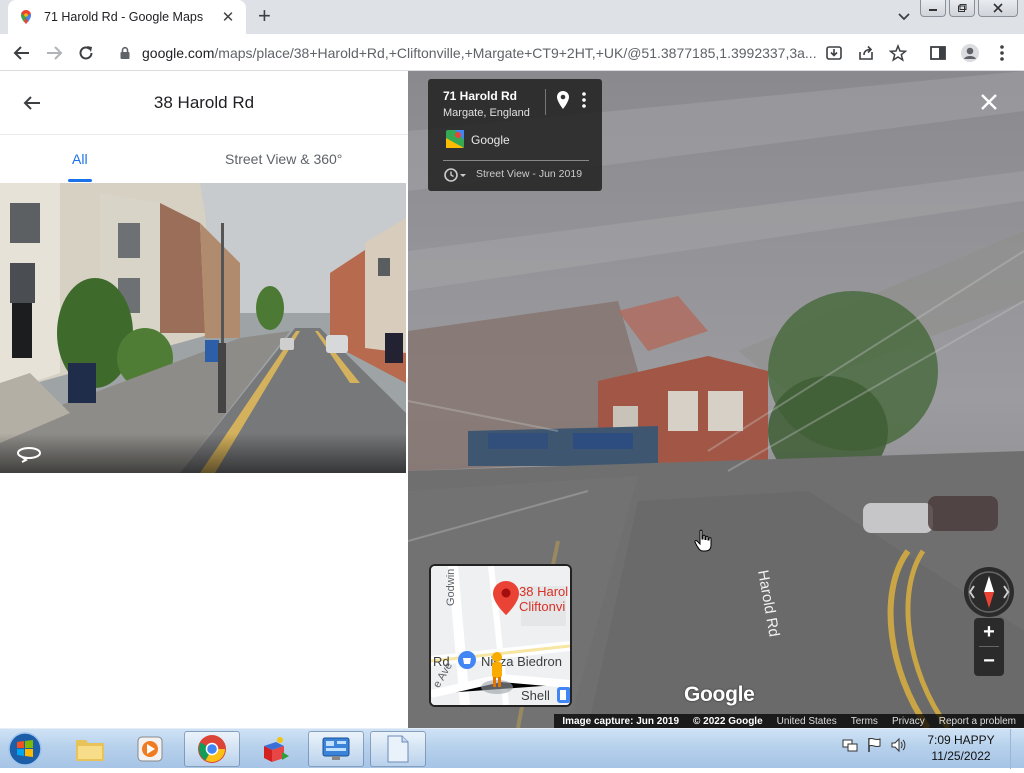 The height and width of the screenshot is (773, 1024). I want to click on document-icon, so click(398, 749).